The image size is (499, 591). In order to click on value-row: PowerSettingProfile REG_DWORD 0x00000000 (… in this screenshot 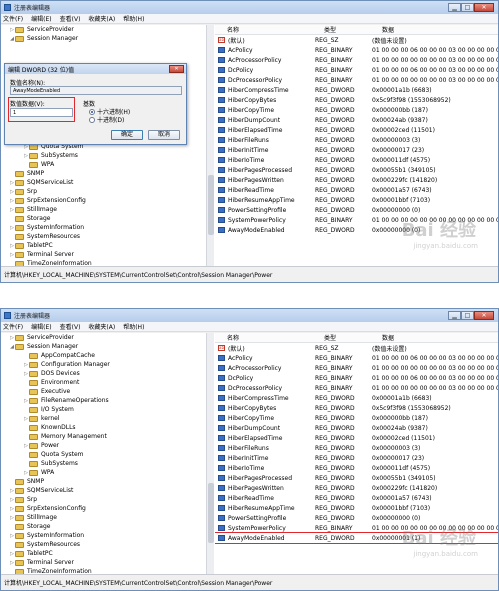, I will do `click(356, 518)`.